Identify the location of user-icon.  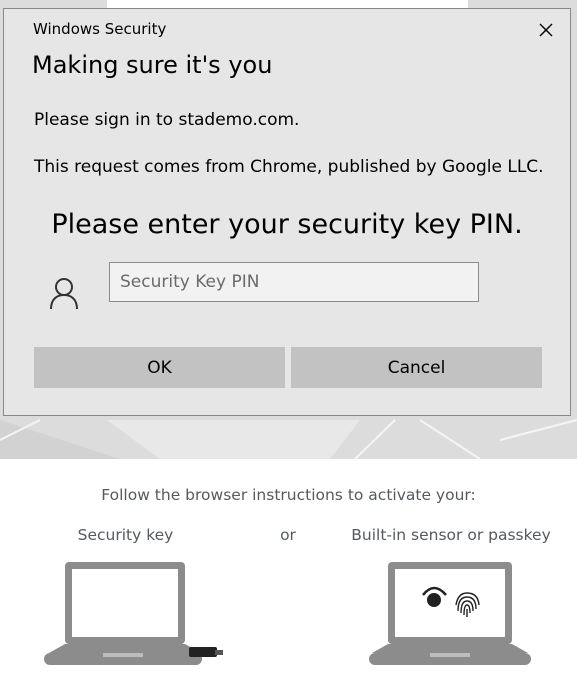
(64, 294).